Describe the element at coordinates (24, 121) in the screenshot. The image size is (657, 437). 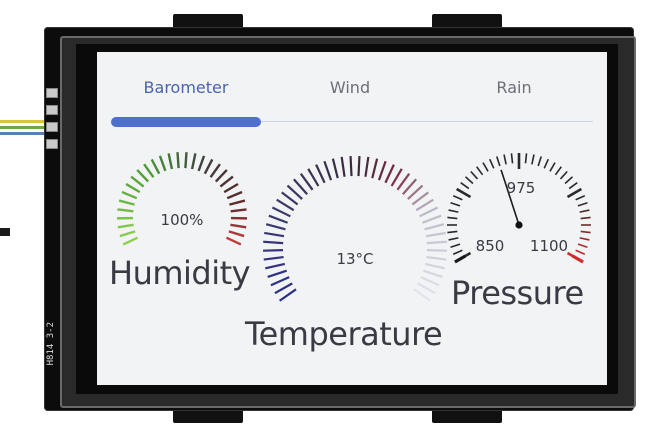
I see `wire-yellow` at that location.